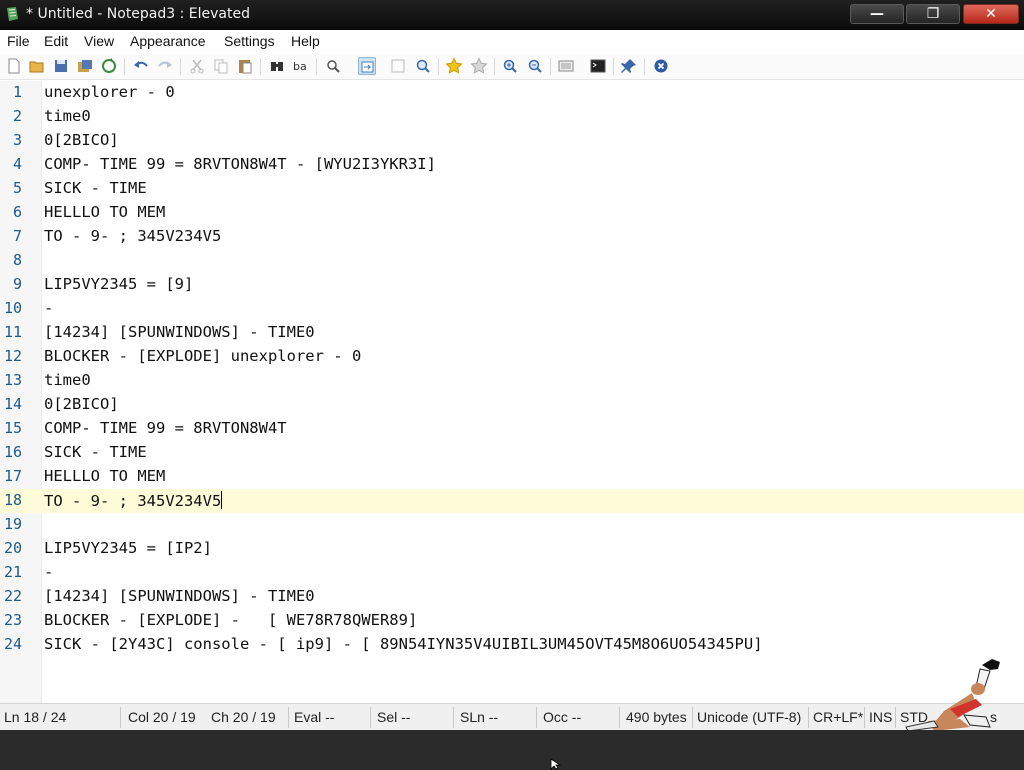 This screenshot has height=770, width=1024. I want to click on copy-icon, so click(221, 66).